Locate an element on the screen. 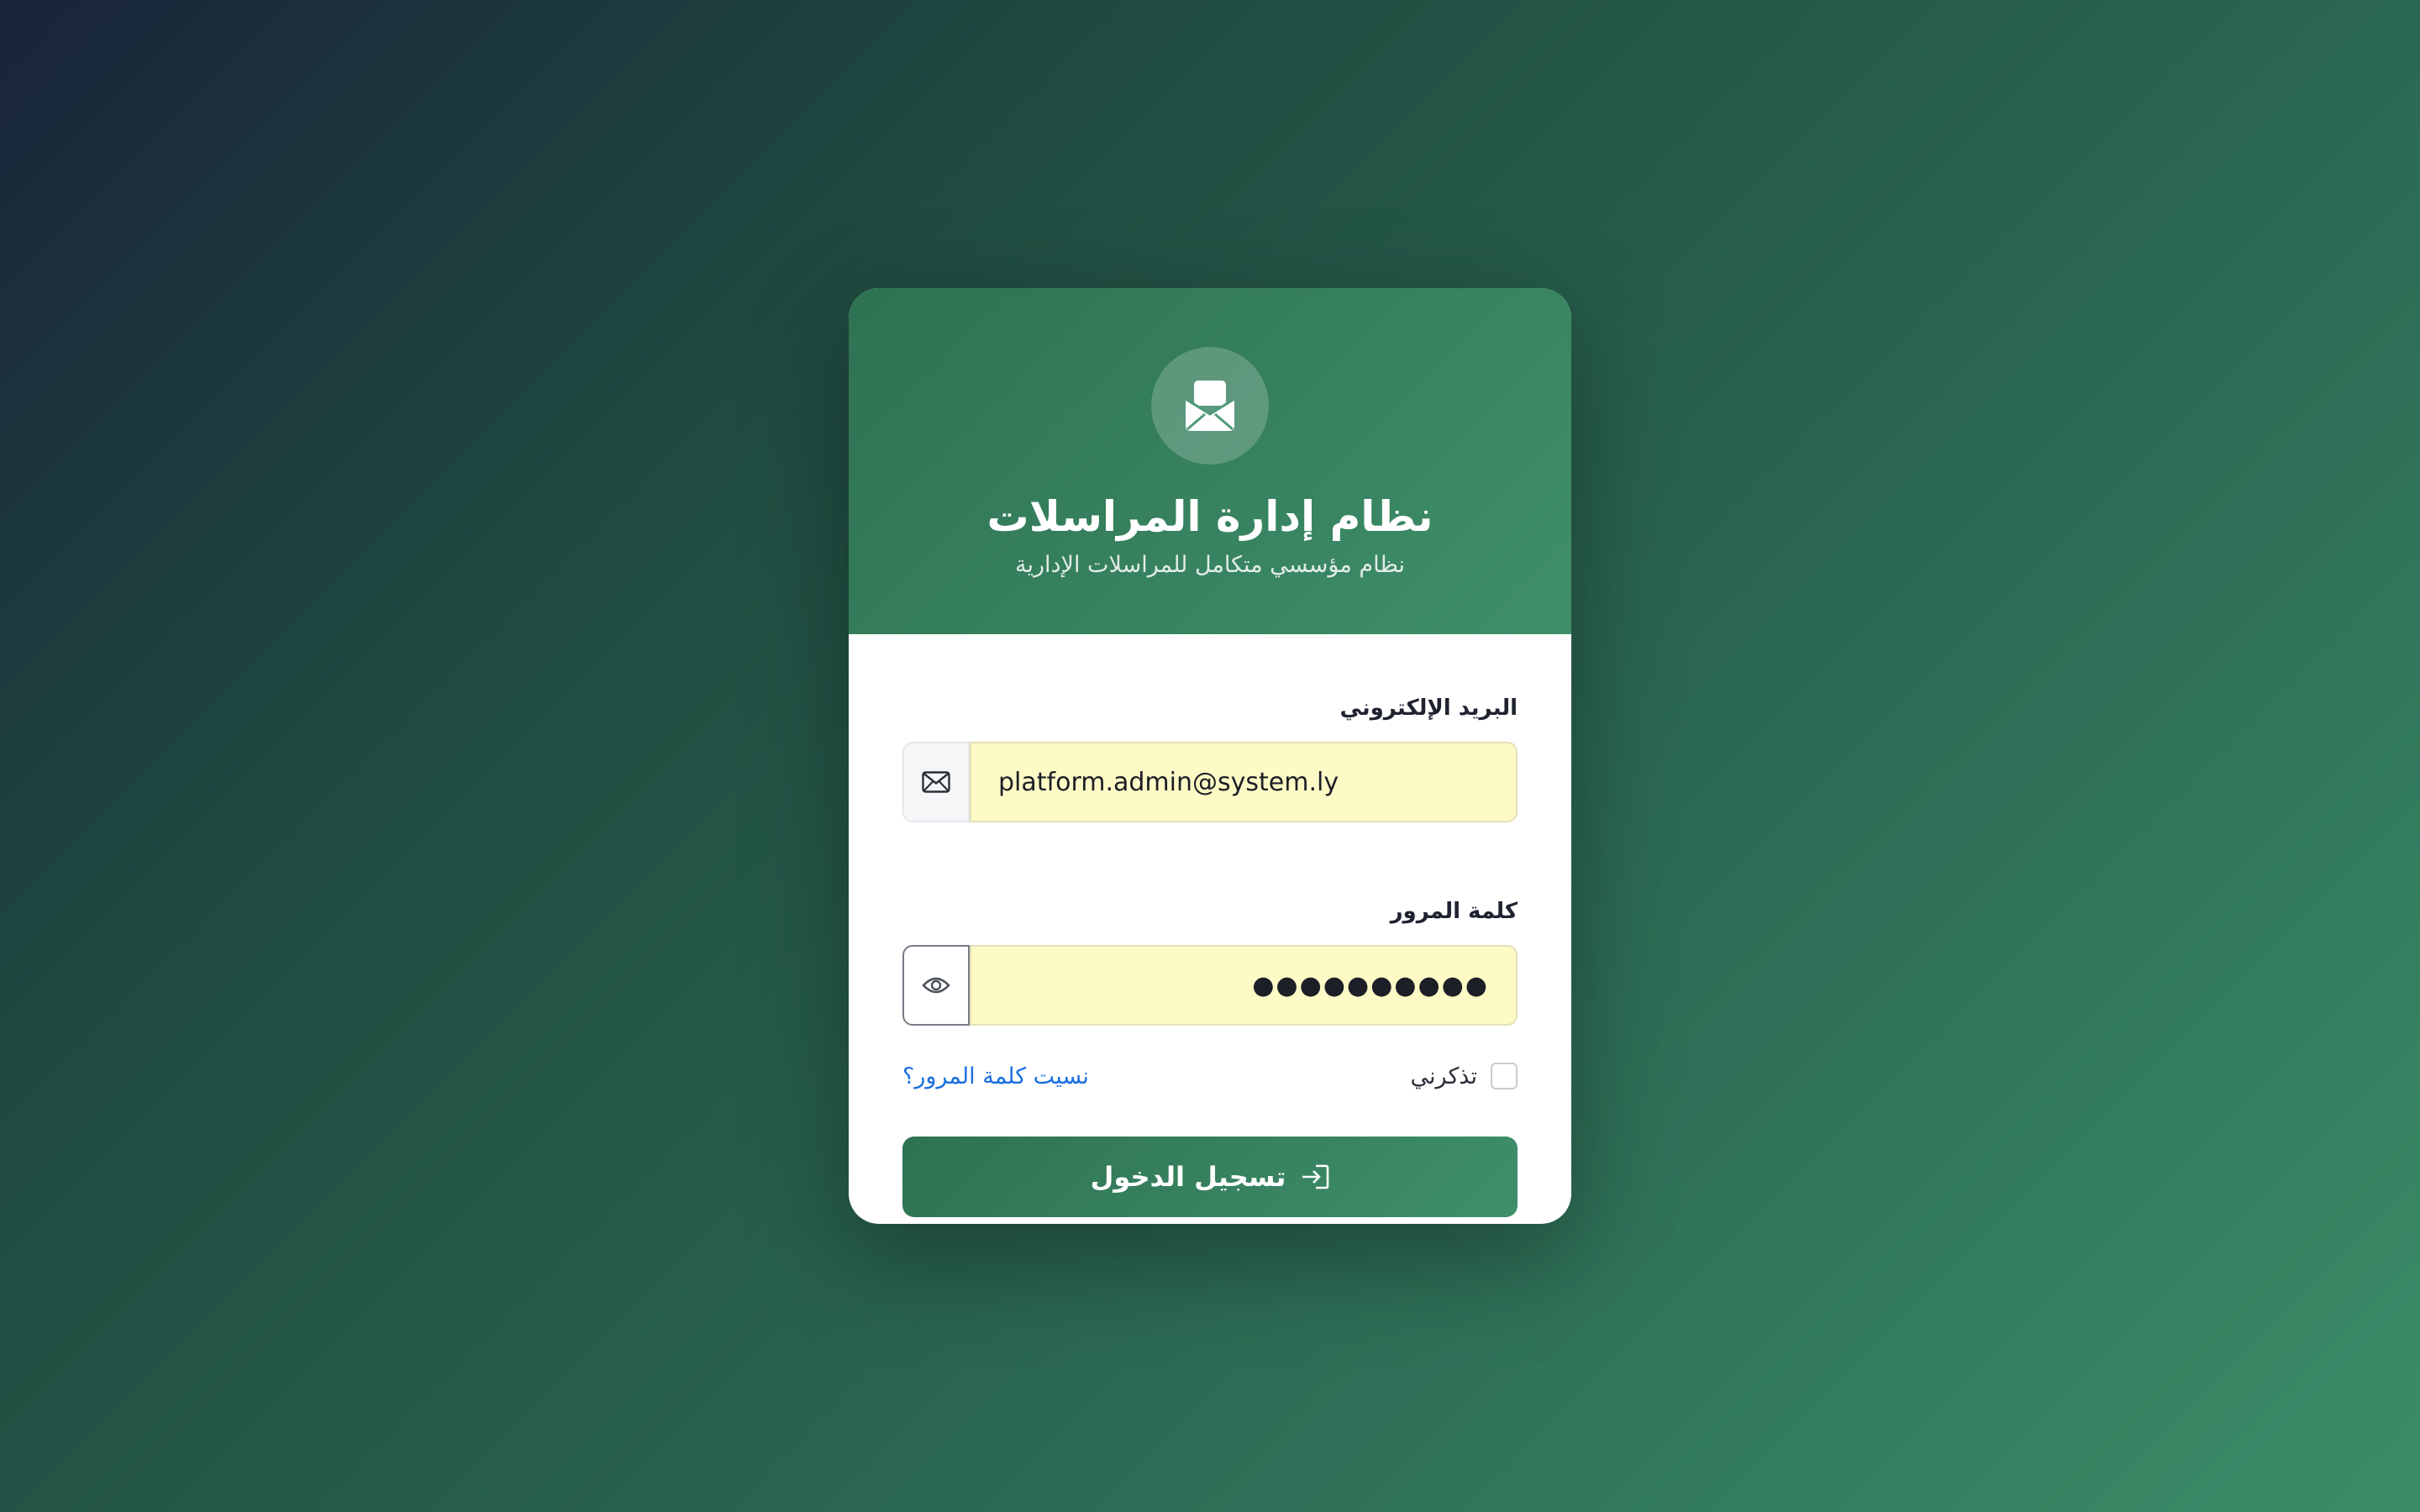 Image resolution: width=2420 pixels, height=1512 pixels. app-subtitle: نظام مؤسسي متكامل للمراسلات الإدارية is located at coordinates (1210, 565).